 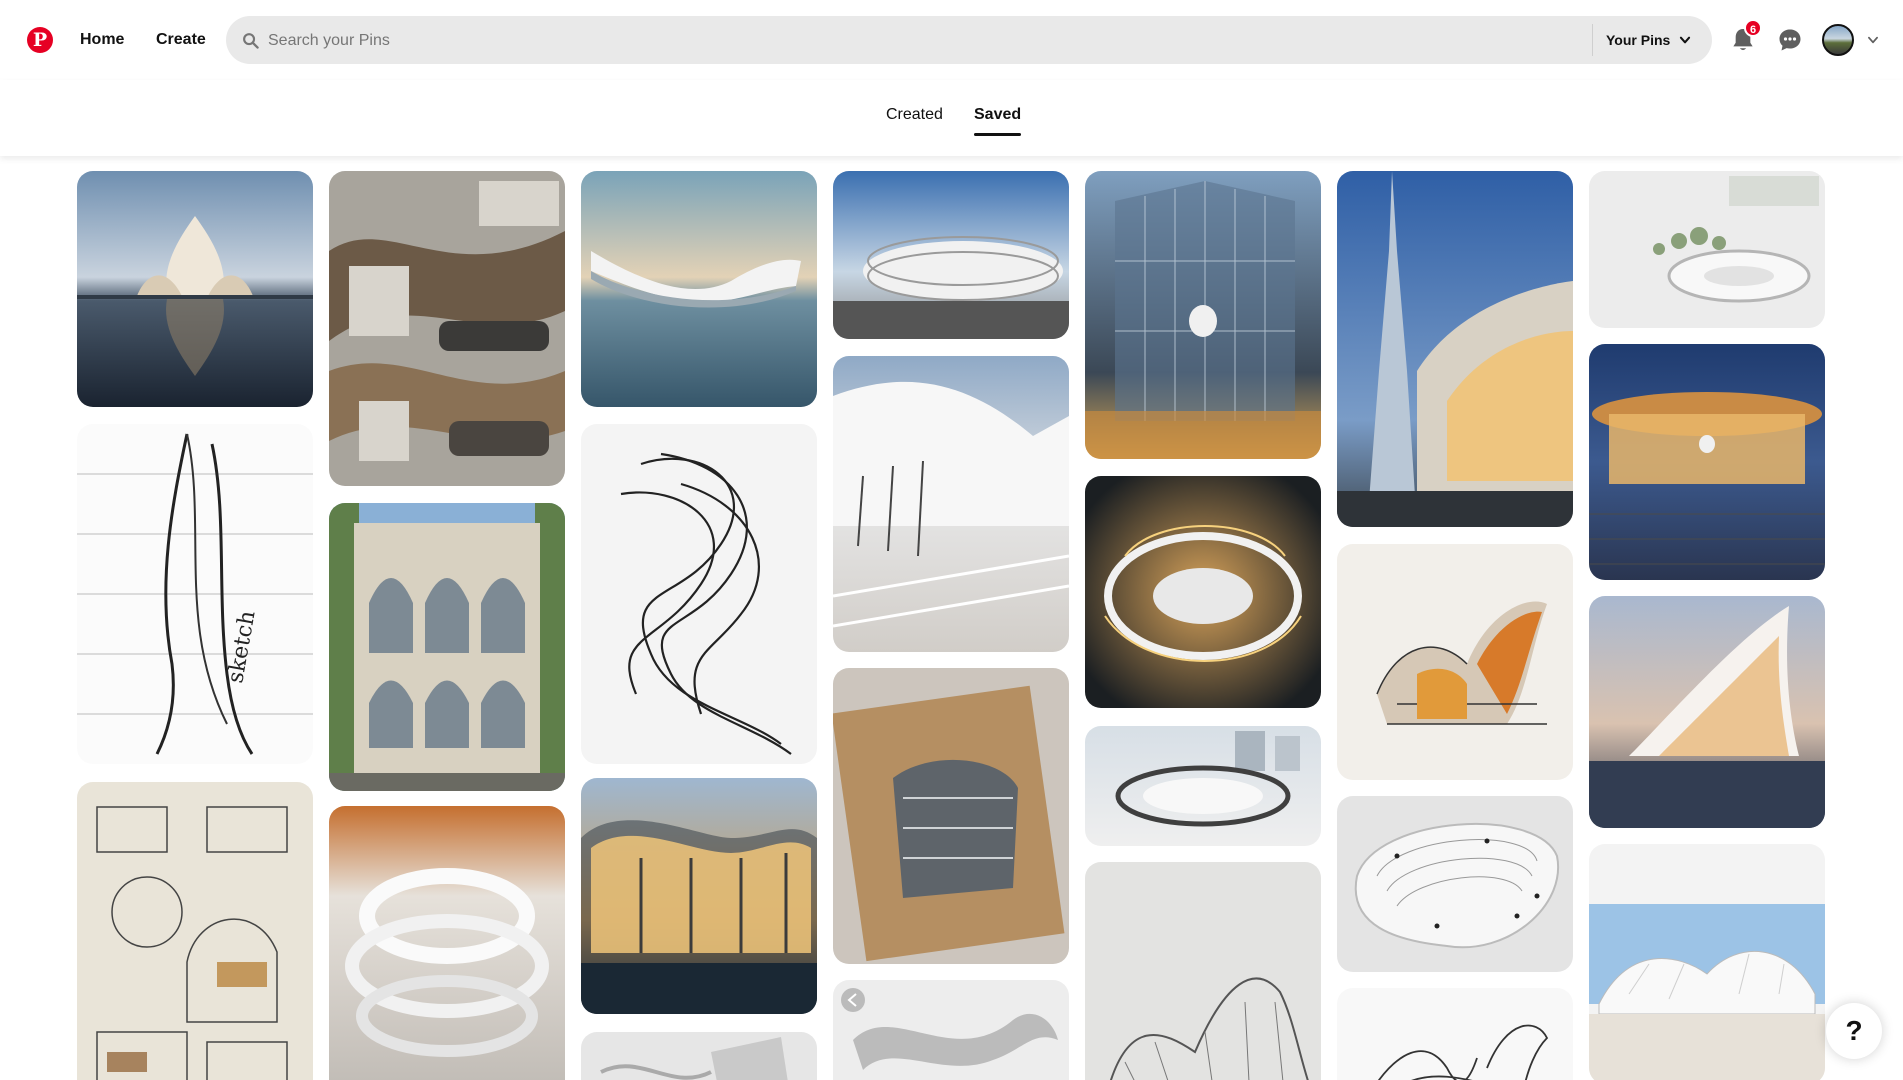 What do you see at coordinates (998, 134) in the screenshot?
I see `active-tab-underline` at bounding box center [998, 134].